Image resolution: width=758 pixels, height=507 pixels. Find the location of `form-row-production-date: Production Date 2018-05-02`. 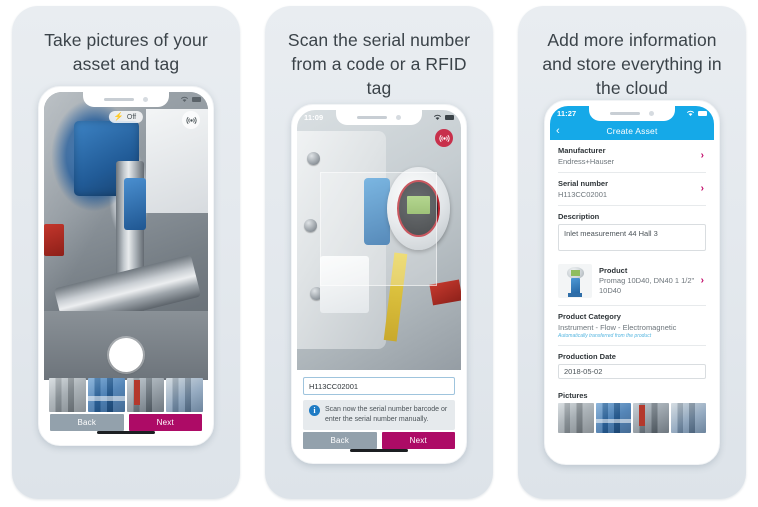

form-row-production-date: Production Date 2018-05-02 is located at coordinates (632, 365).